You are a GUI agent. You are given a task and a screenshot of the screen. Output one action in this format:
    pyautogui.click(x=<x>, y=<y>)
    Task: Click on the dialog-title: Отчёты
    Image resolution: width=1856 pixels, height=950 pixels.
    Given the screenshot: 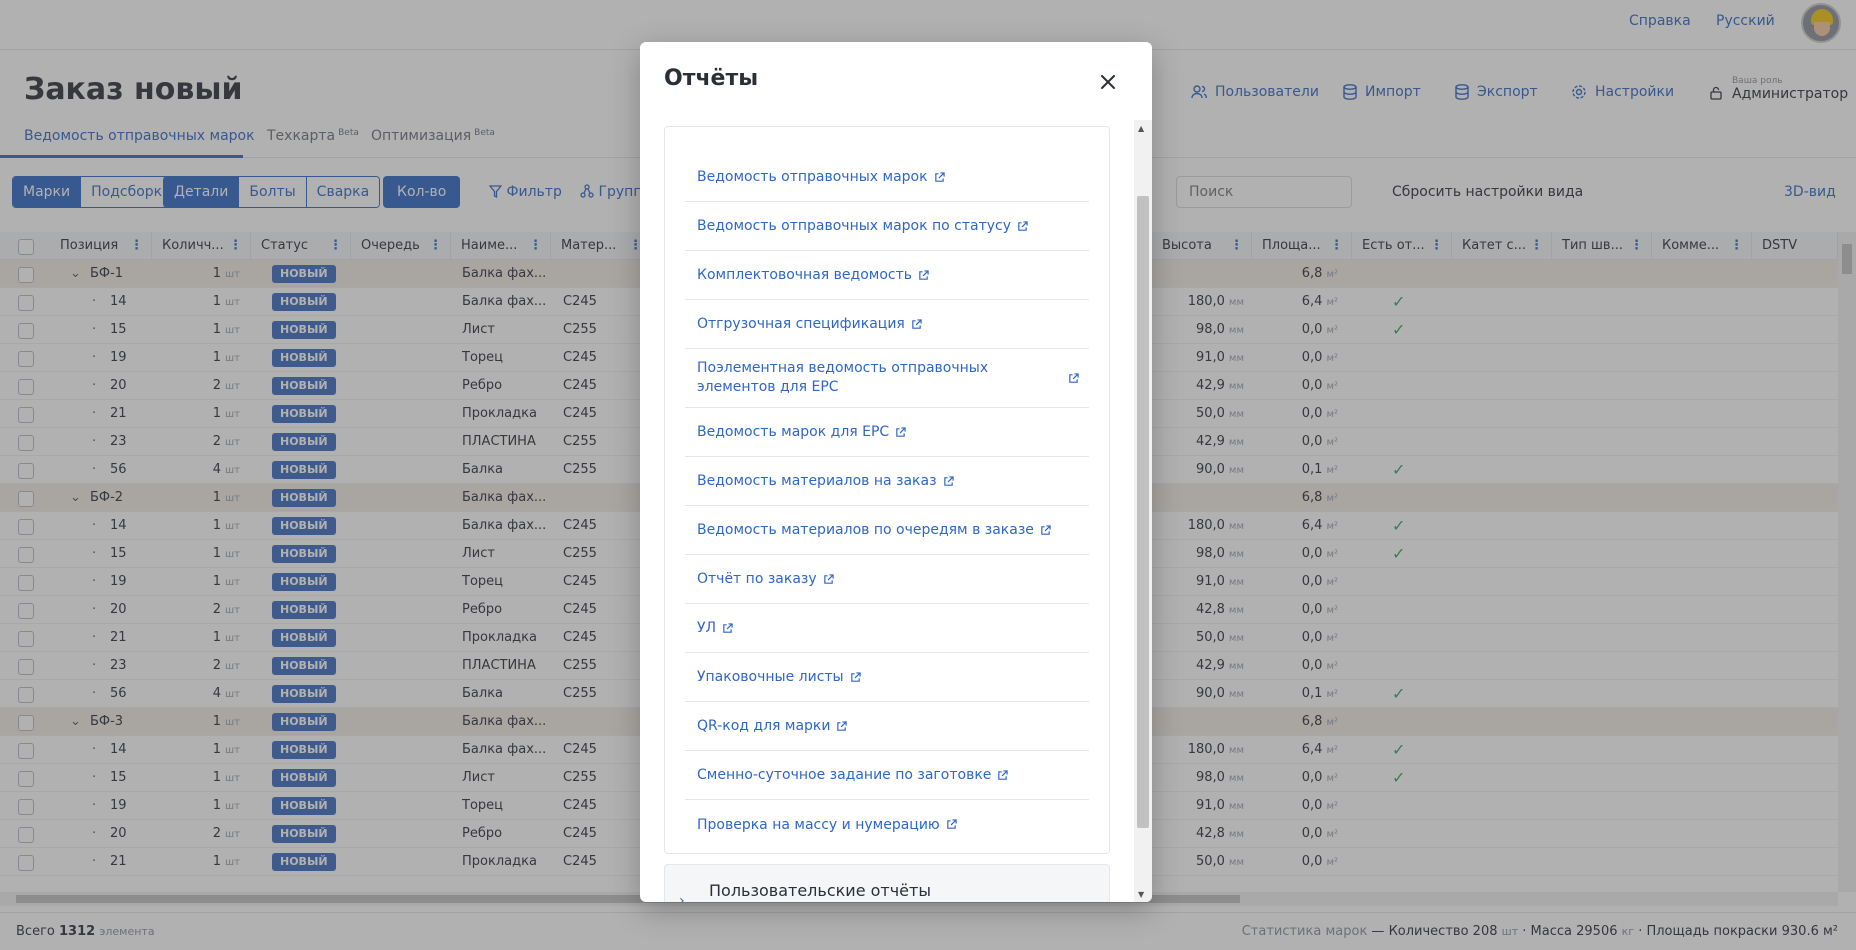 What is the action you would take?
    pyautogui.click(x=711, y=78)
    